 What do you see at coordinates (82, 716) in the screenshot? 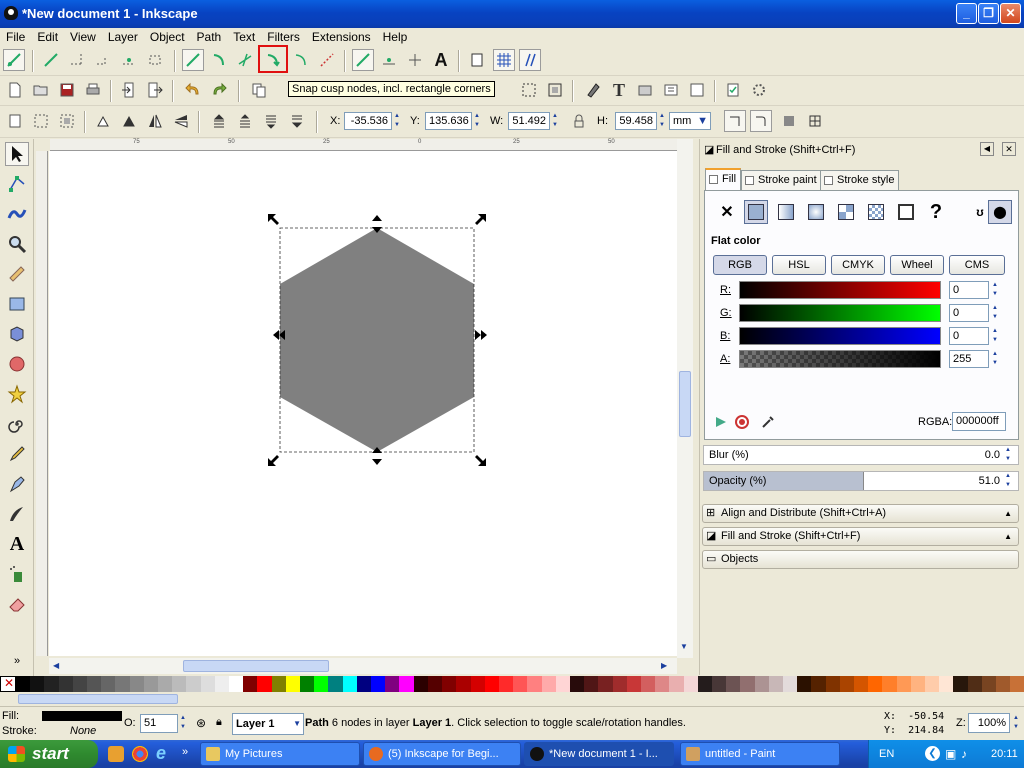
I see `fill-indicator` at bounding box center [82, 716].